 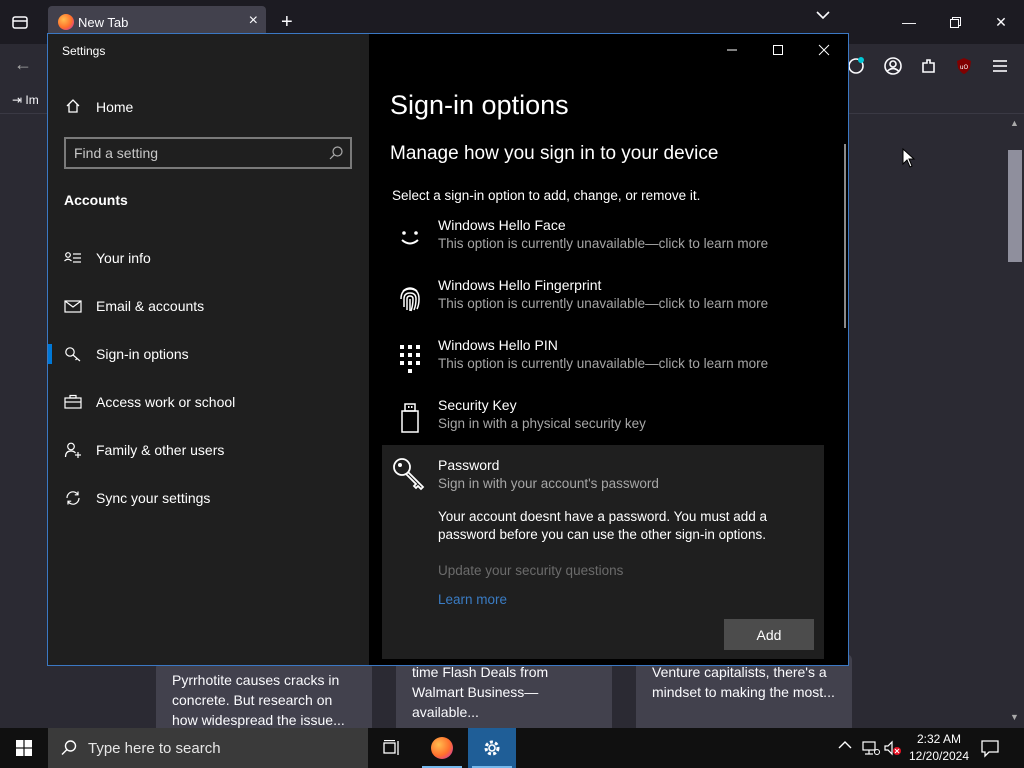 I want to click on sidebar-item-sync-settings: Sync your settings, so click(x=208, y=498).